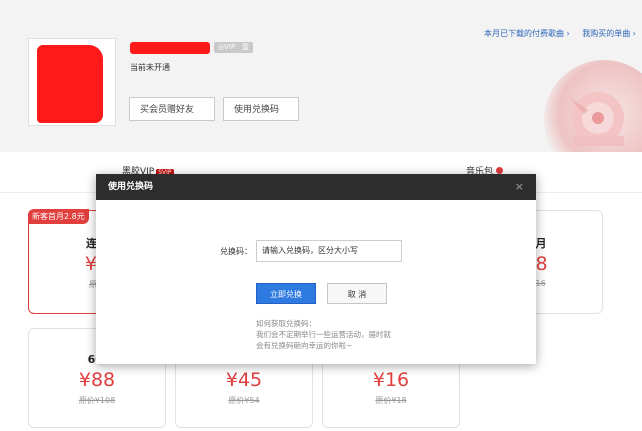 This screenshot has width=642, height=431. I want to click on notification-dot, so click(500, 170).